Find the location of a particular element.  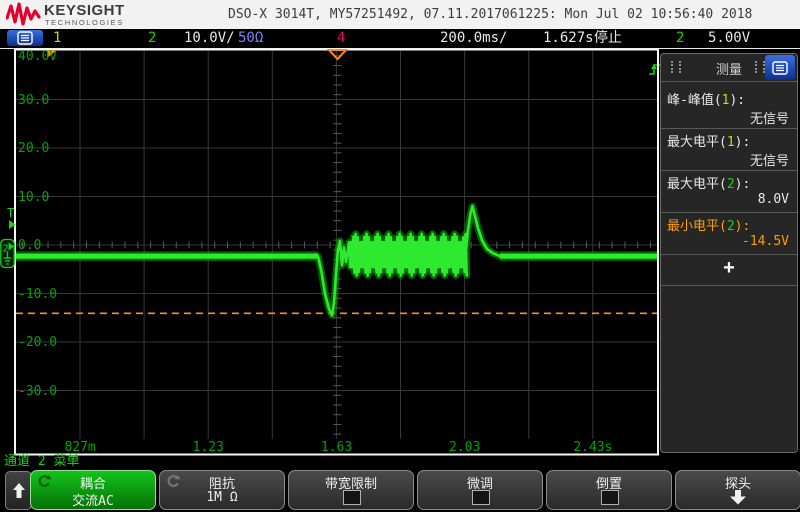

time-label: 1.23 is located at coordinates (208, 447).